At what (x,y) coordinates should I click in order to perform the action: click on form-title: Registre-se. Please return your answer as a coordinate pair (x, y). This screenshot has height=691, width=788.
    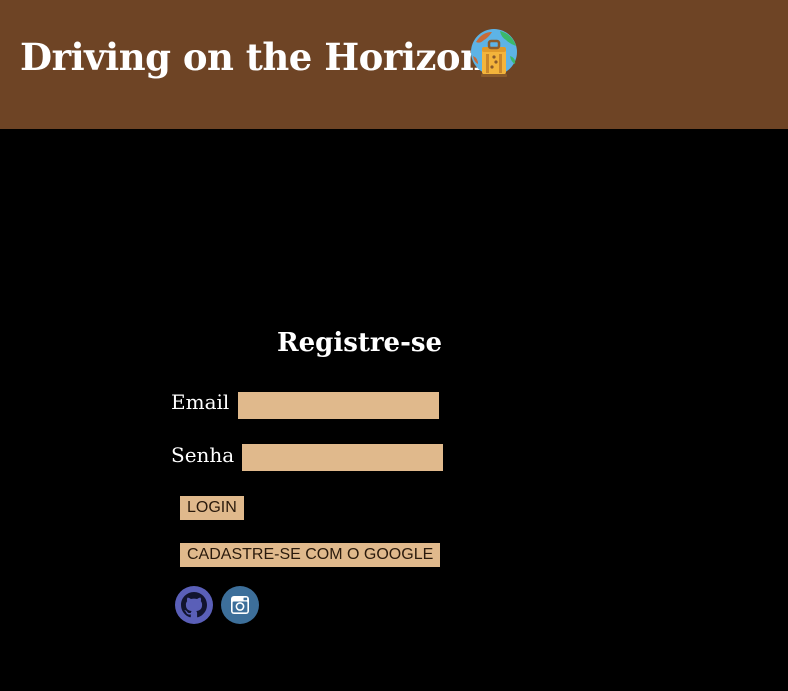
    Looking at the image, I should click on (360, 343).